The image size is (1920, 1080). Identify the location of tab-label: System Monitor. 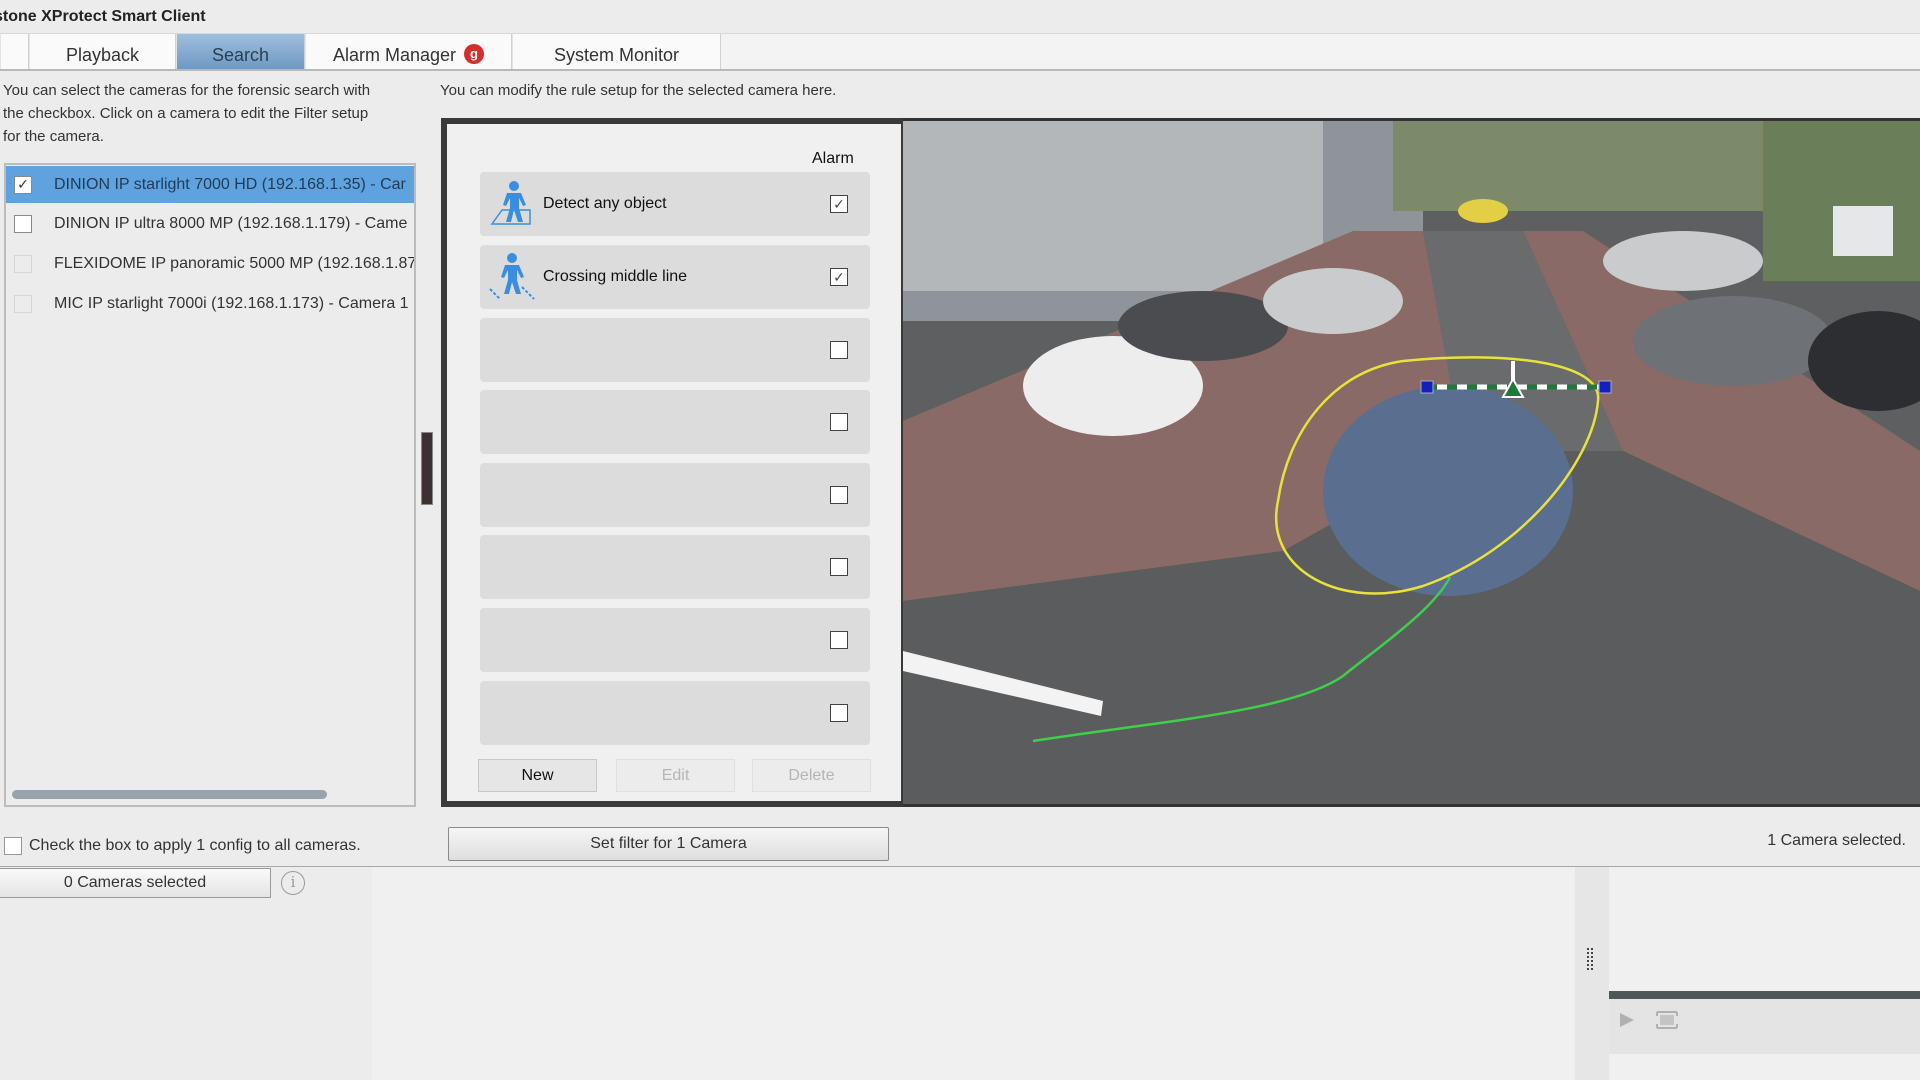
(616, 55).